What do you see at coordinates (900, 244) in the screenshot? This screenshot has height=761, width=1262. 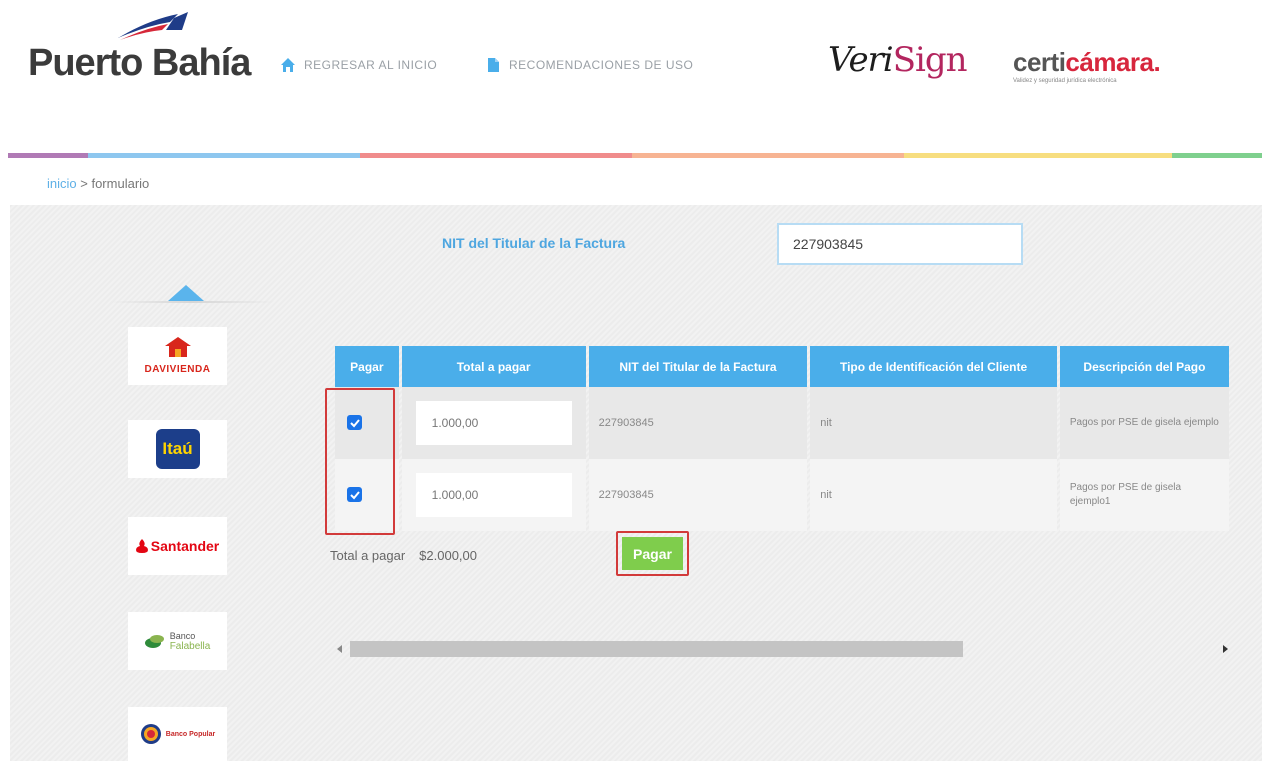 I see `nit-input` at bounding box center [900, 244].